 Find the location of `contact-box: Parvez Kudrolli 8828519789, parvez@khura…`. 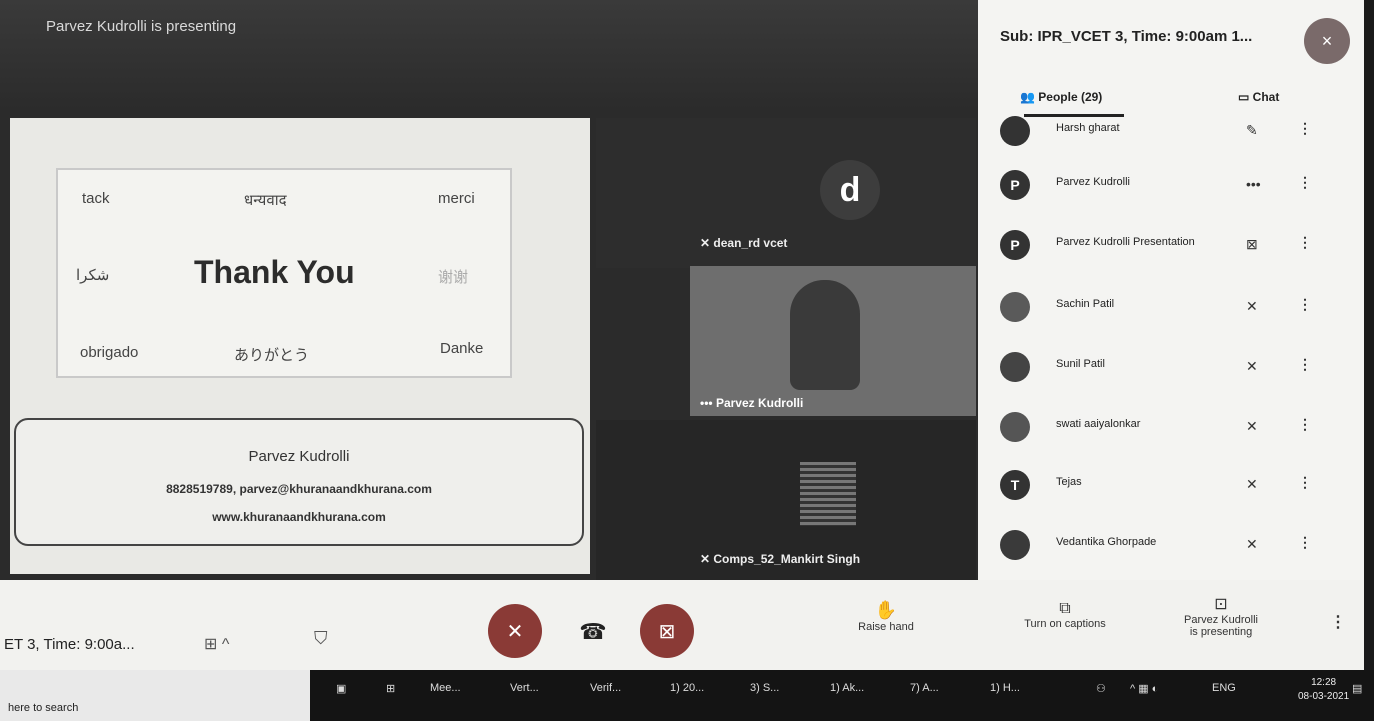

contact-box: Parvez Kudrolli 8828519789, parvez@khura… is located at coordinates (299, 482).